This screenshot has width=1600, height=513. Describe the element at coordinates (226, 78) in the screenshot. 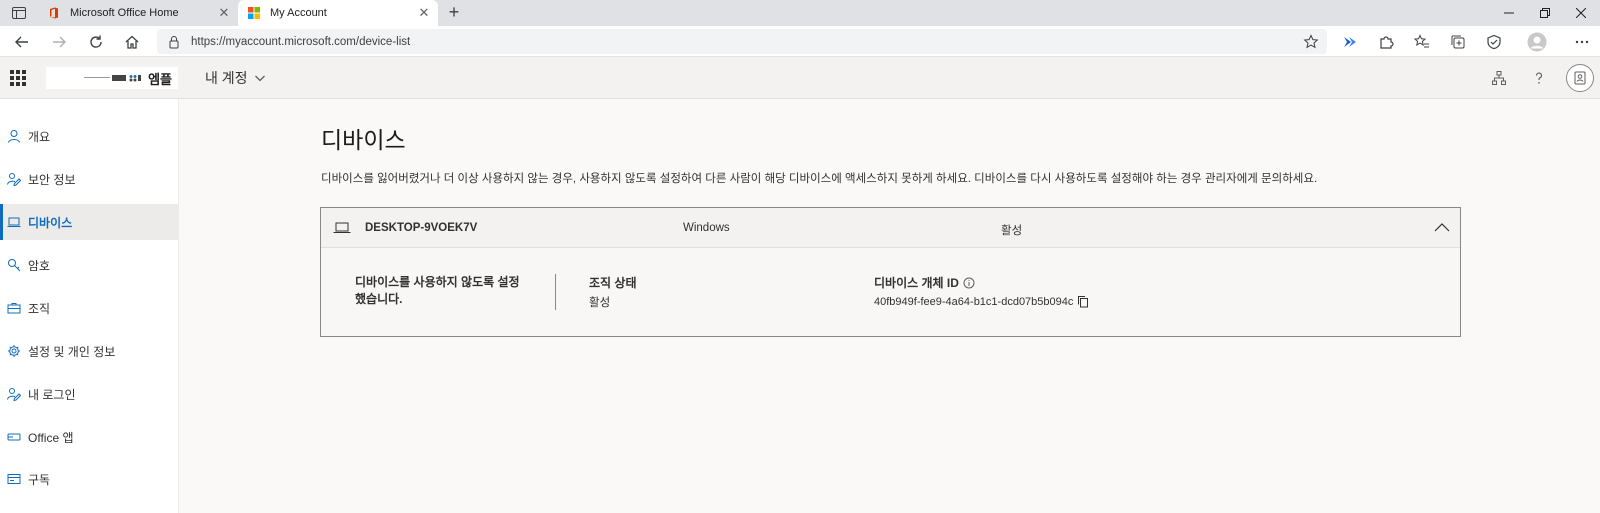

I see `my-account-label: 내 계정` at that location.